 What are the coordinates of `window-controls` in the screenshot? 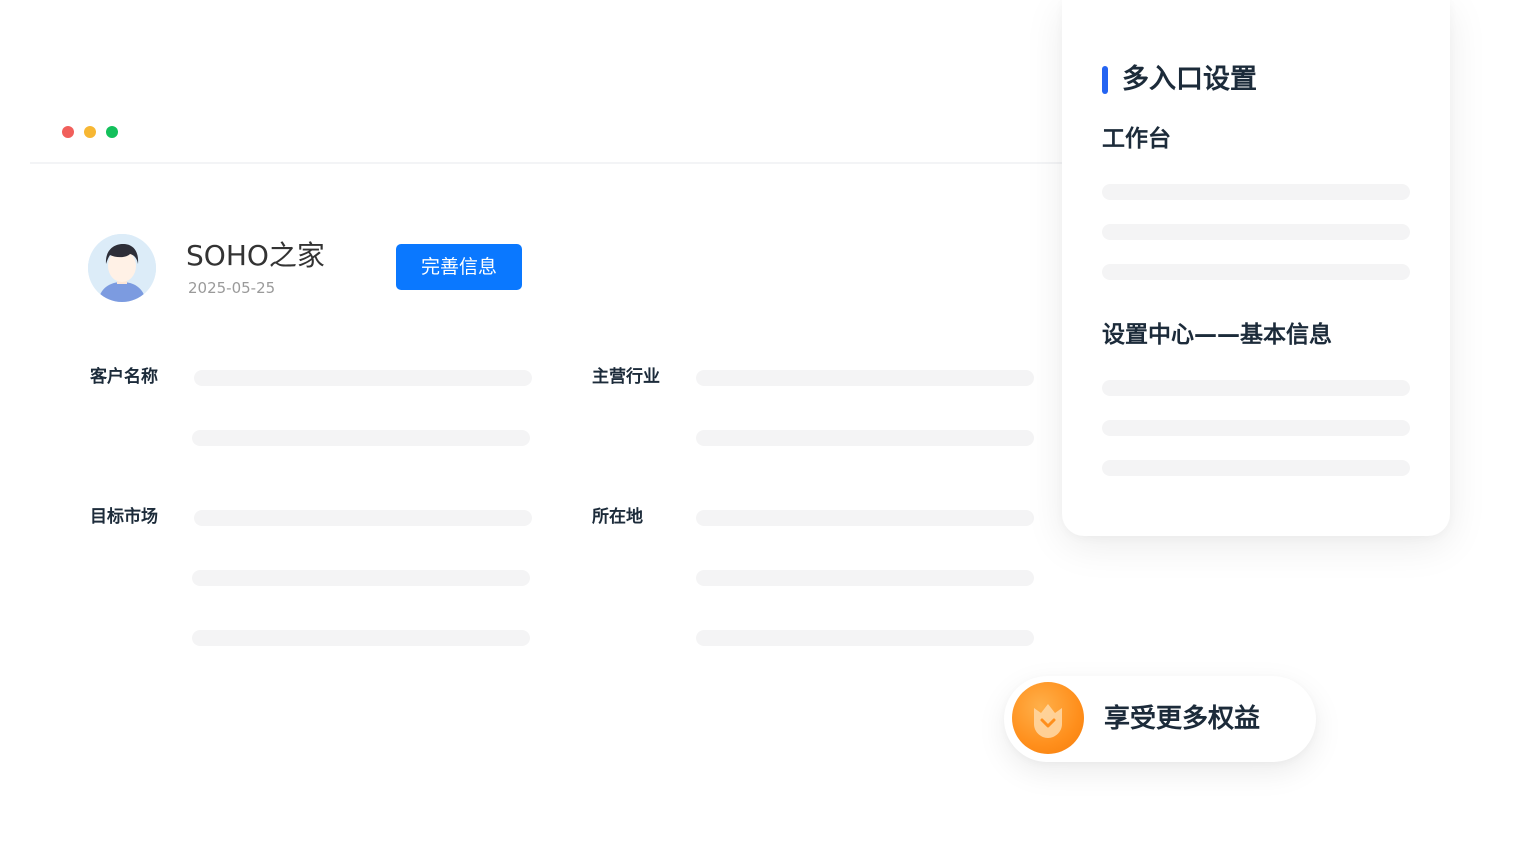 It's located at (90, 132).